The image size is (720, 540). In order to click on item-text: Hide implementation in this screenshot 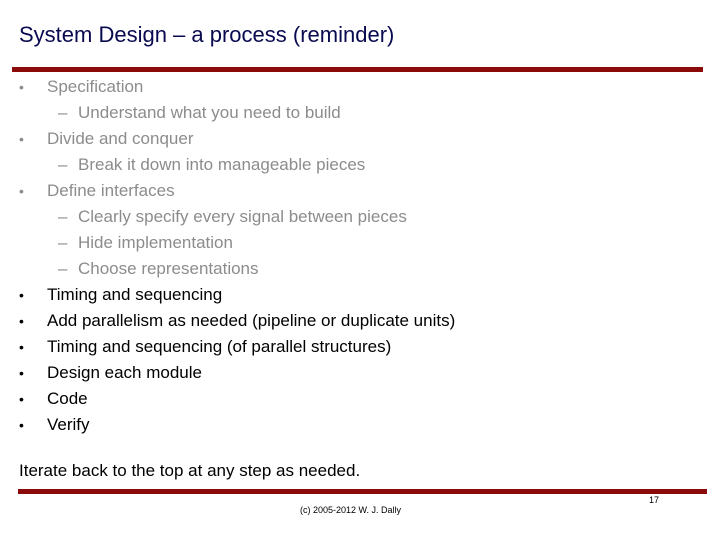, I will do `click(155, 242)`.